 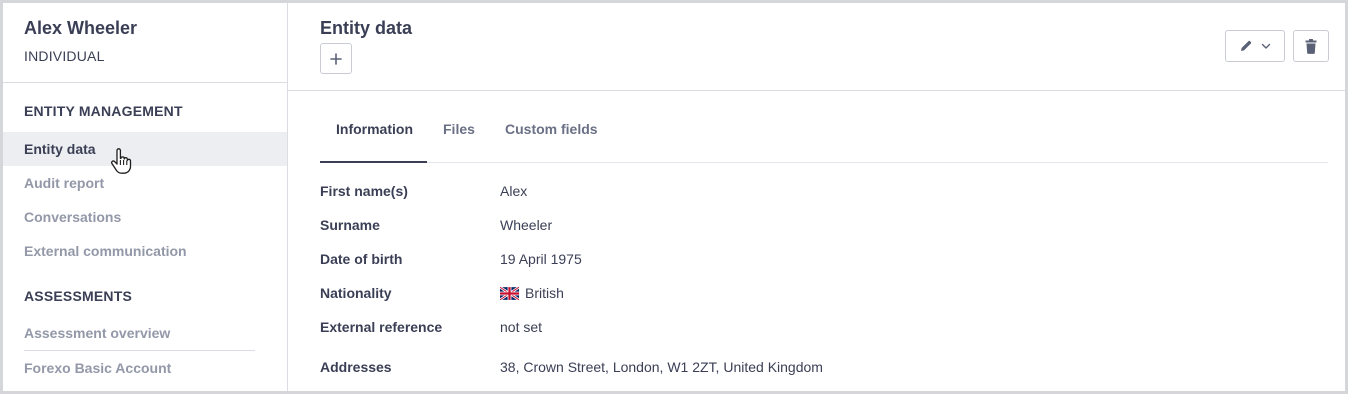 What do you see at coordinates (459, 131) in the screenshot?
I see `tab-files: Files` at bounding box center [459, 131].